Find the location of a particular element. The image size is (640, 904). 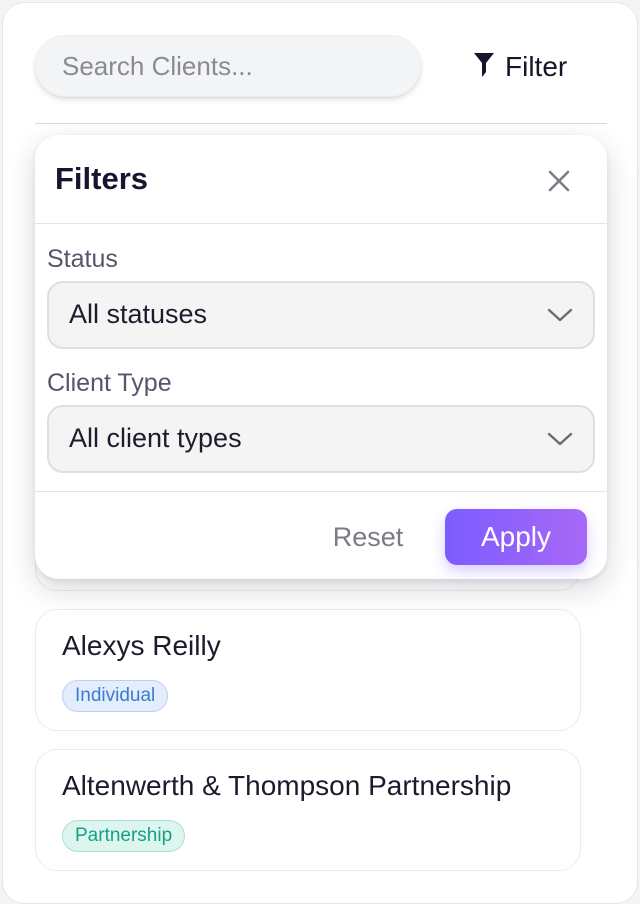

search-input is located at coordinates (228, 66).